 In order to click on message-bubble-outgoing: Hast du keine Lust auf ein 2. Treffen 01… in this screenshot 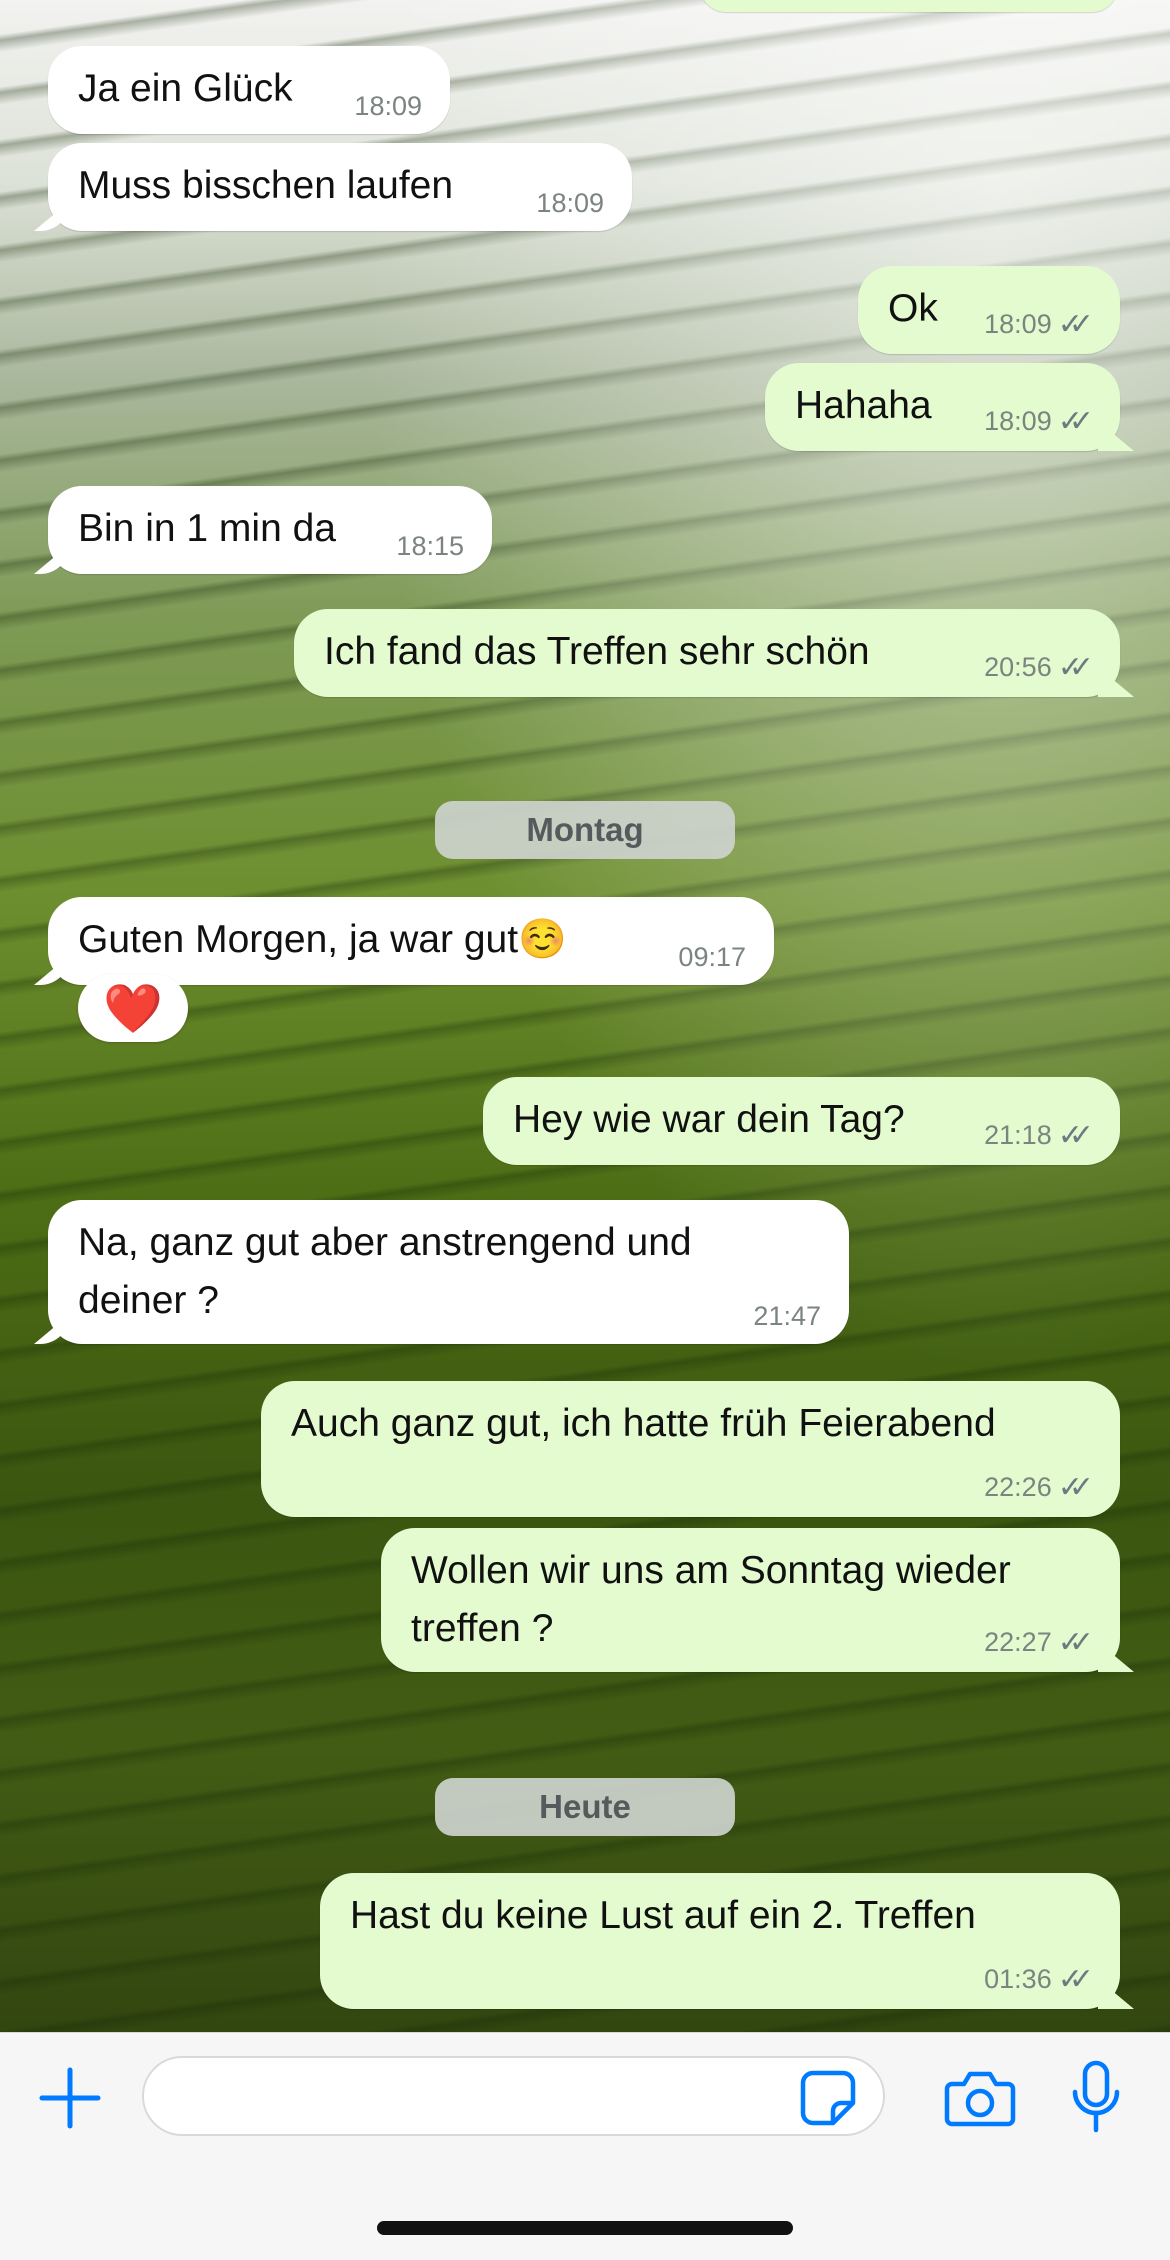, I will do `click(720, 1941)`.